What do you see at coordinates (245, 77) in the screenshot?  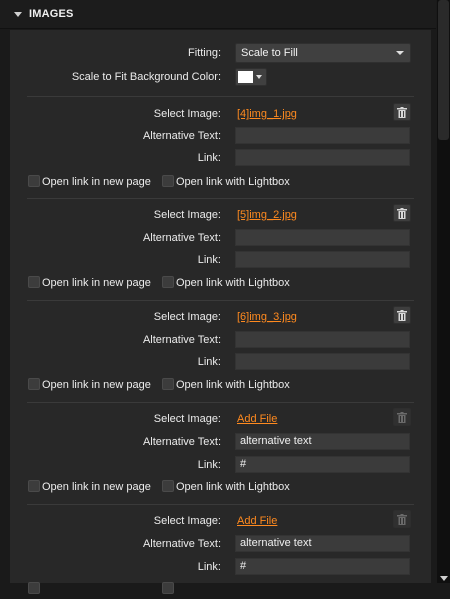 I see `color-swatch` at bounding box center [245, 77].